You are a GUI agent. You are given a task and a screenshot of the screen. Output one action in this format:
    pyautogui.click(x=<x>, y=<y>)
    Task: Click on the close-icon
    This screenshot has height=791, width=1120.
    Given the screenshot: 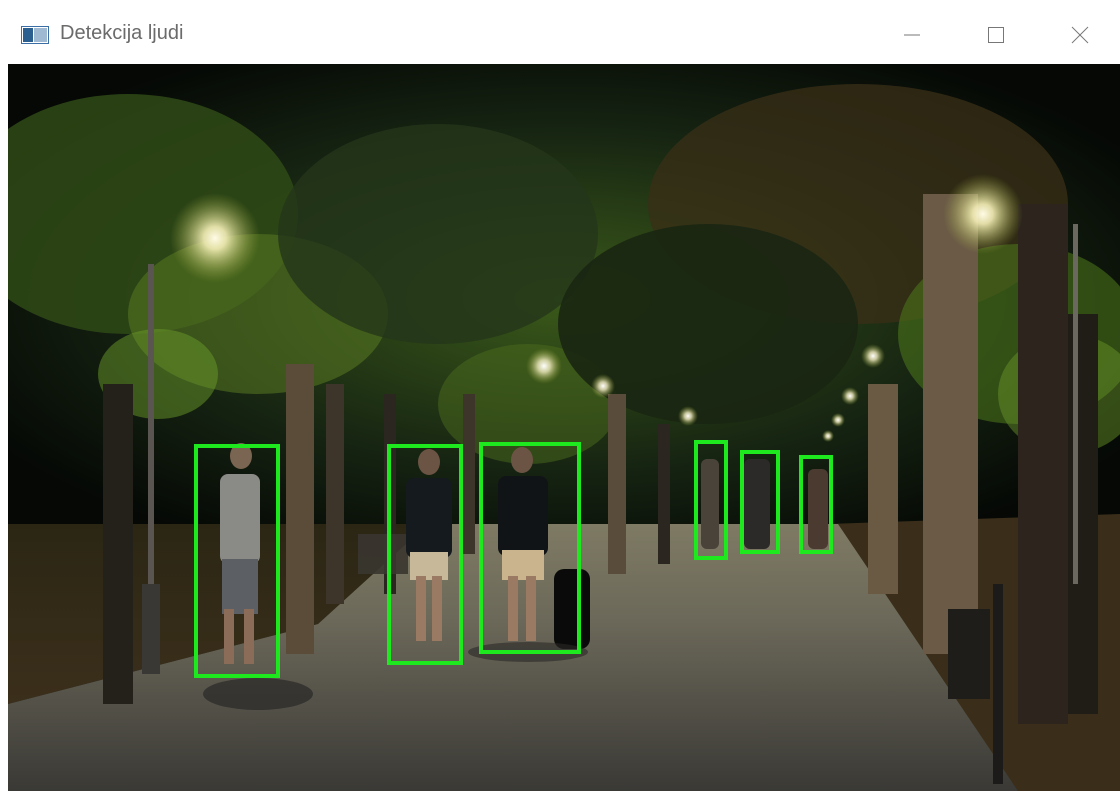 What is the action you would take?
    pyautogui.click(x=1080, y=35)
    